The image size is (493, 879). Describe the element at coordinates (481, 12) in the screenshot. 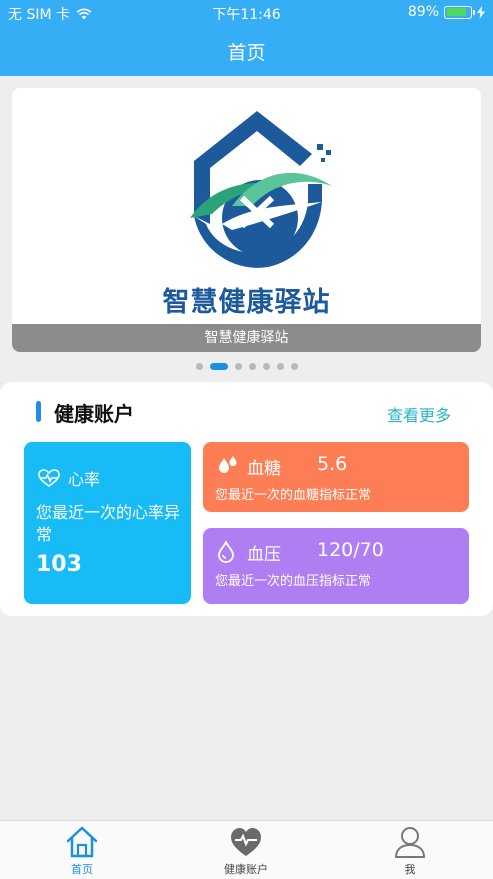

I see `charging-icon` at that location.